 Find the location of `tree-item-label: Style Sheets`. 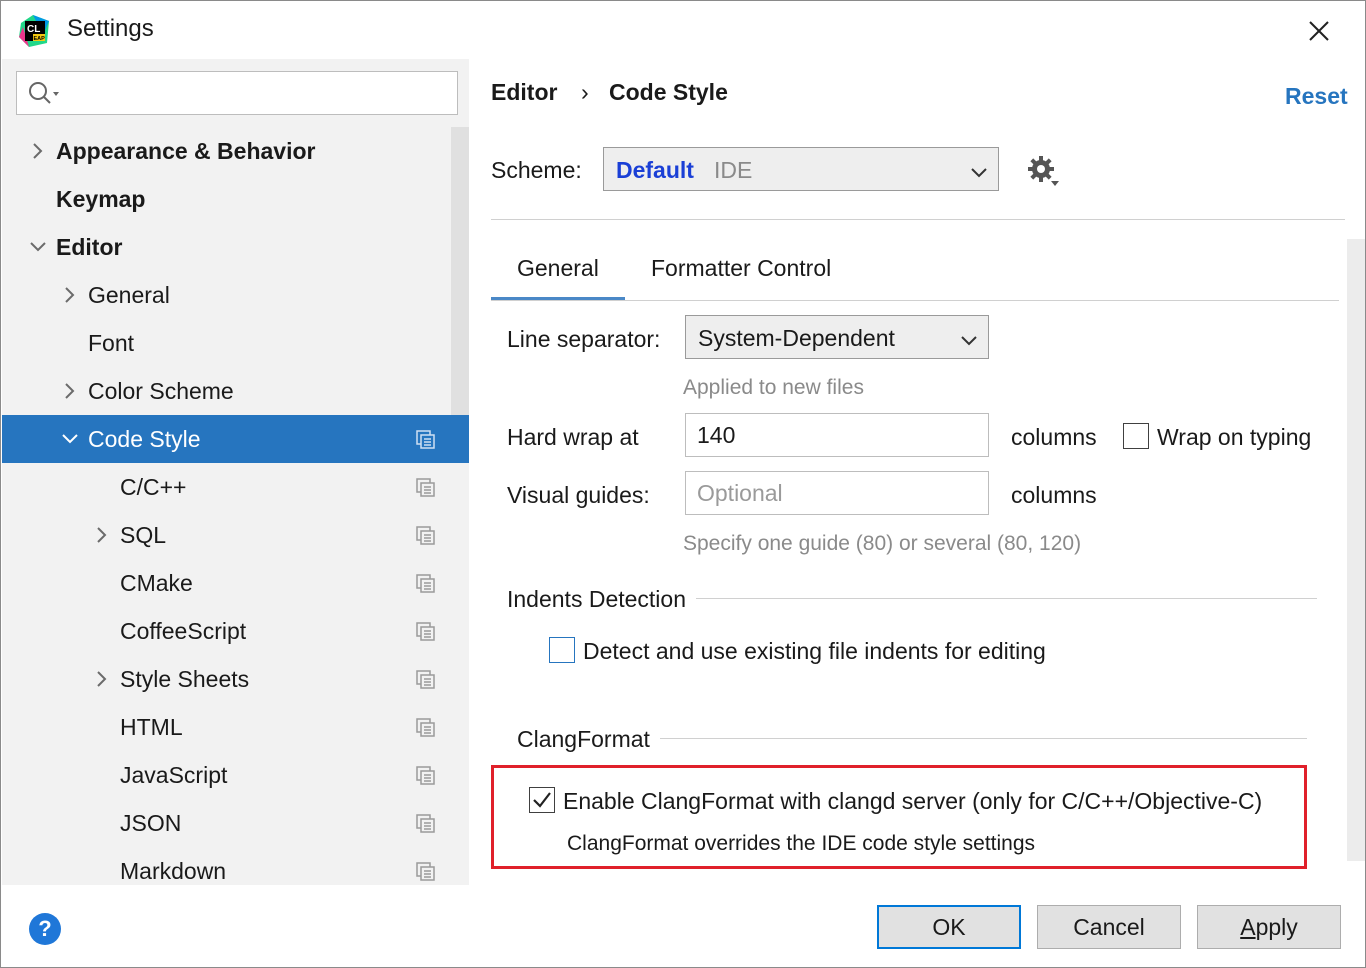

tree-item-label: Style Sheets is located at coordinates (185, 679).